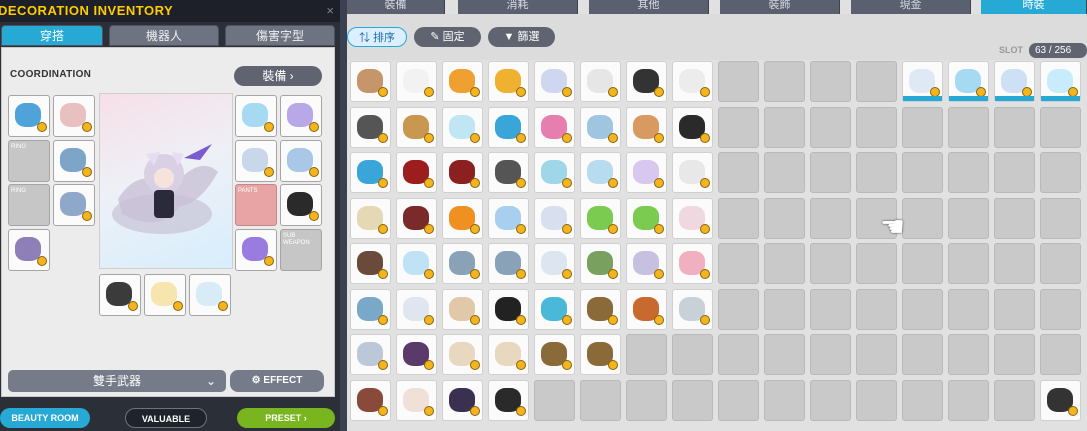 The image size is (1087, 431). What do you see at coordinates (52, 35) in the screenshot?
I see `tab-outfit: 穿搭` at bounding box center [52, 35].